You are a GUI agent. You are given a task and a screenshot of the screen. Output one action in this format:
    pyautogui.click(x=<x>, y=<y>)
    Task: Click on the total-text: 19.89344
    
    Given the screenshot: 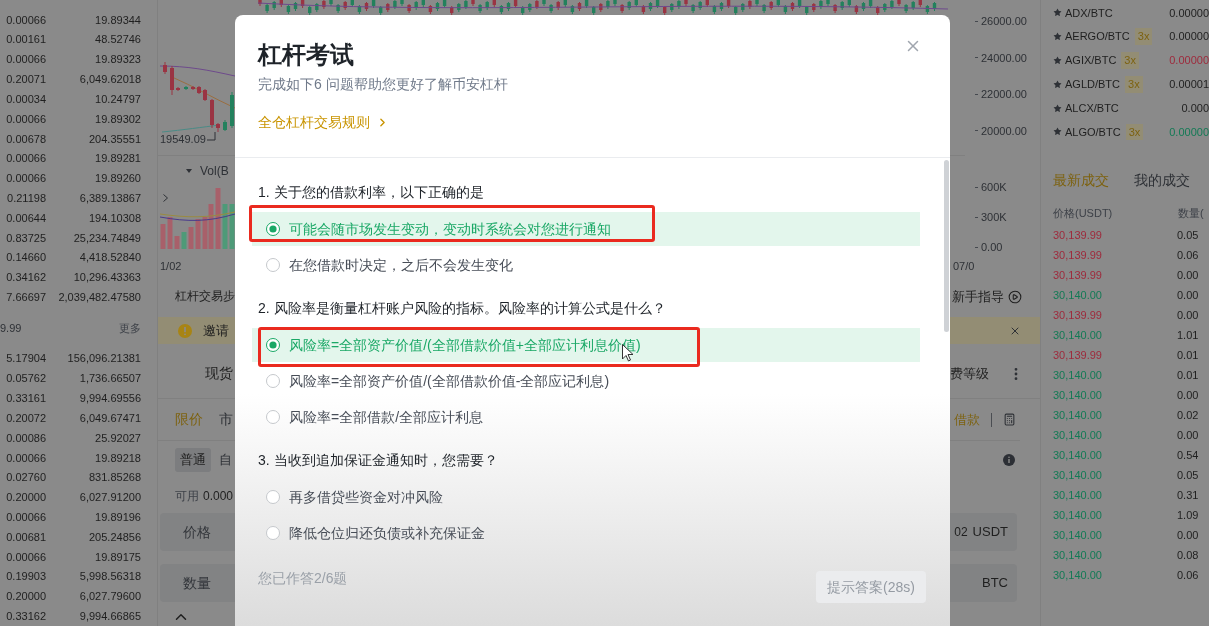 What is the action you would take?
    pyautogui.click(x=118, y=20)
    